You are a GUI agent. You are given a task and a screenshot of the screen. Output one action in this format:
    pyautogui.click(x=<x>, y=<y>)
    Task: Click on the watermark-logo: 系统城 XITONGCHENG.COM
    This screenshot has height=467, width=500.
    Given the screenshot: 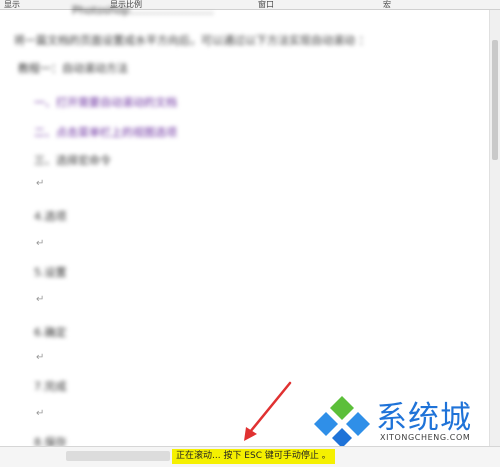 What is the action you would take?
    pyautogui.click(x=401, y=419)
    